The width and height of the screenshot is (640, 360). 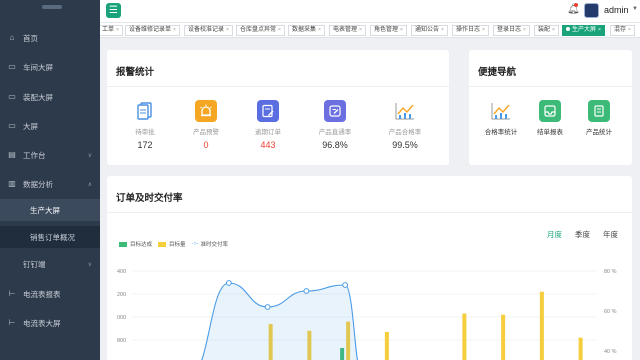 I want to click on y-left-tick-label: 200, so click(x=121, y=295).